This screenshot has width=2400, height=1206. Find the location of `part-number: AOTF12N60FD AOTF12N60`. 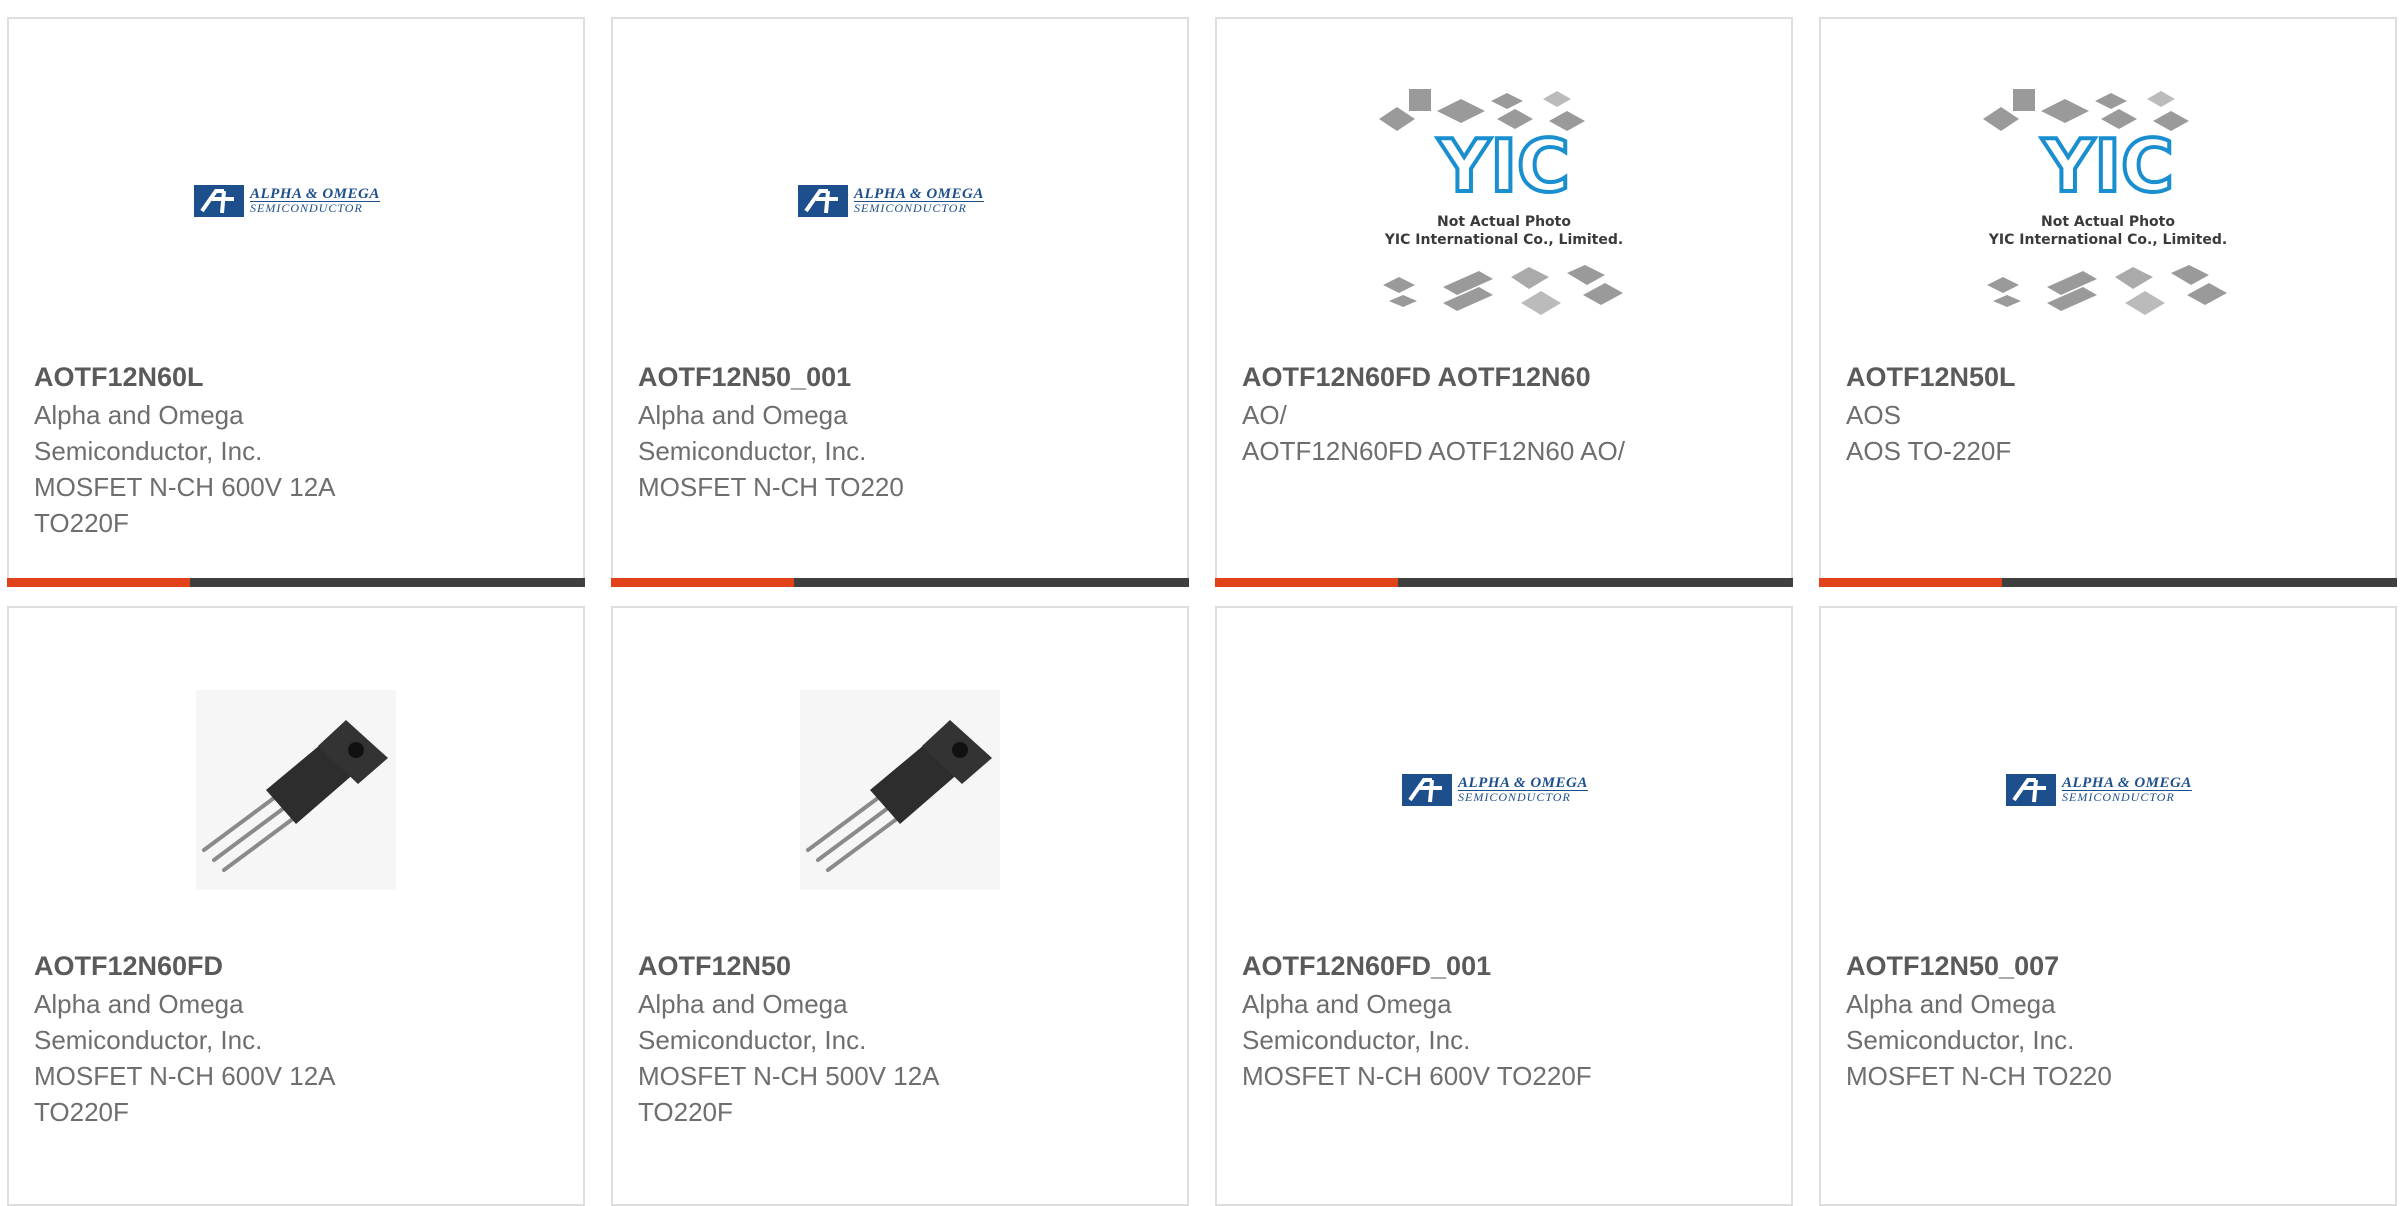

part-number: AOTF12N60FD AOTF12N60 is located at coordinates (1506, 377).